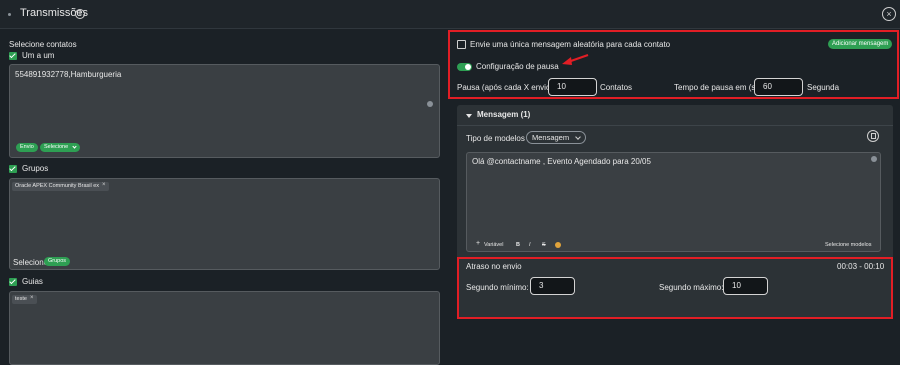 This screenshot has width=900, height=365. What do you see at coordinates (13, 169) in the screenshot?
I see `groups-checkbox` at bounding box center [13, 169].